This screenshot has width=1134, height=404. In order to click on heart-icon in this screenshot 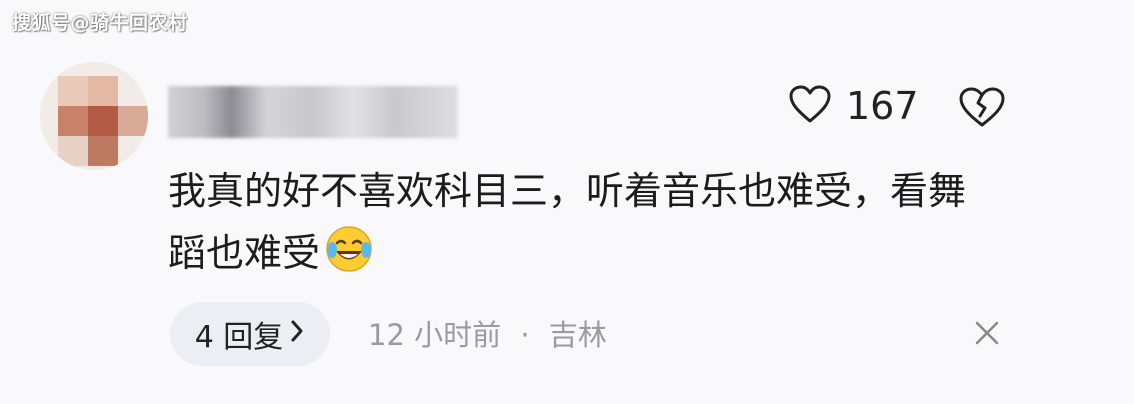, I will do `click(810, 106)`.